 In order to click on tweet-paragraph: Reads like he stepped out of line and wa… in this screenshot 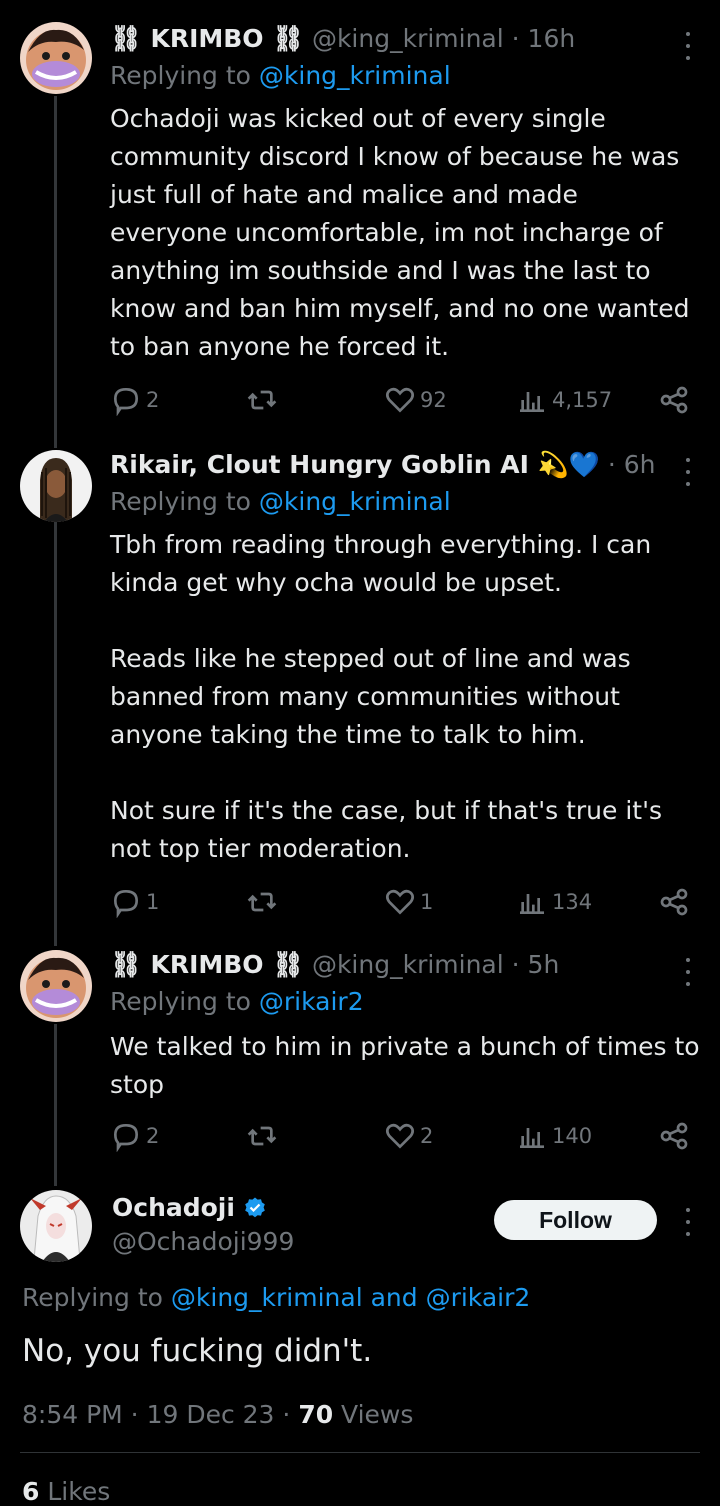, I will do `click(370, 696)`.